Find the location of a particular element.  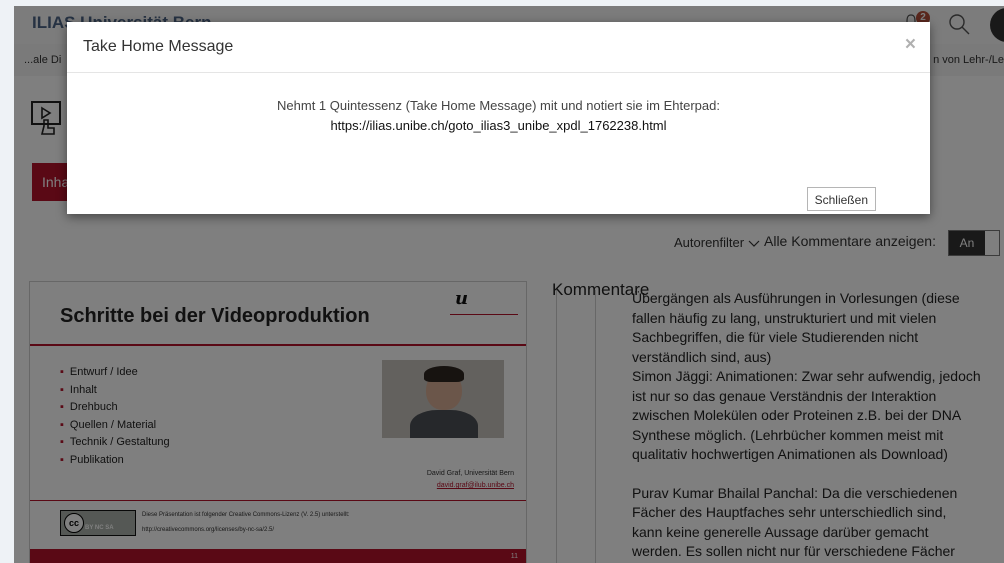

modal-header: Take Home Message × is located at coordinates (498, 47).